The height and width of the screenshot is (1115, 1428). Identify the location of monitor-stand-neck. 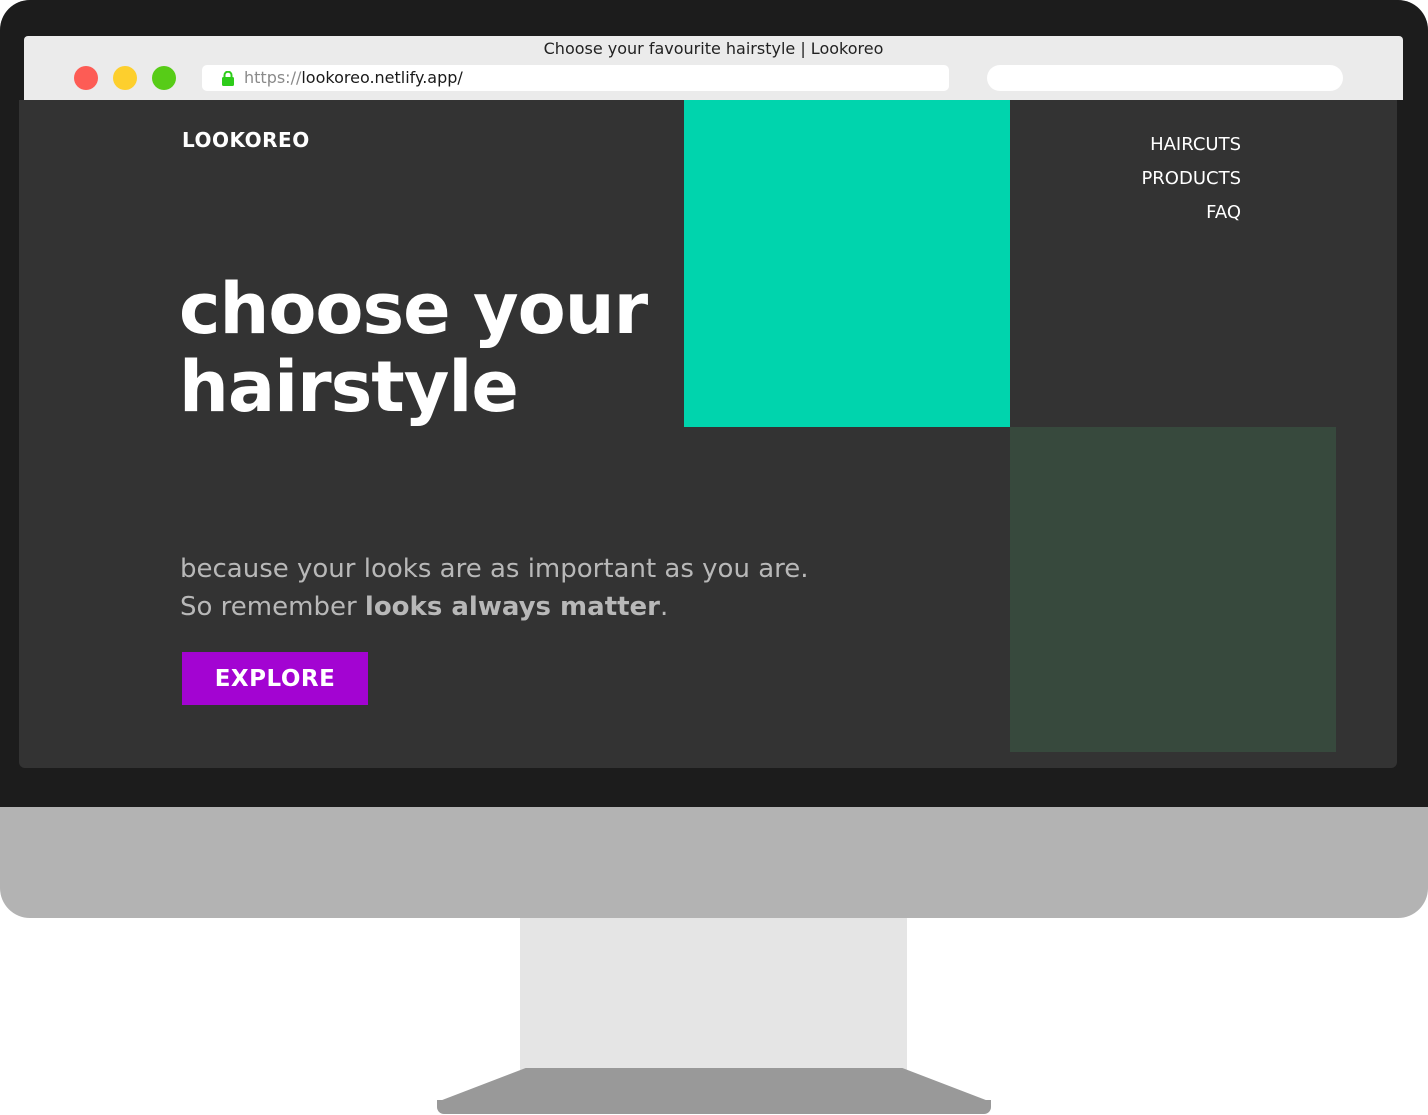
(713, 994).